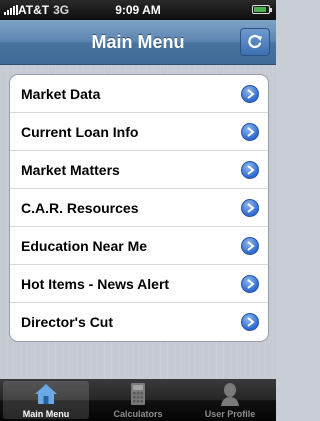 This screenshot has width=320, height=421. What do you see at coordinates (46, 414) in the screenshot?
I see `tab-label: Main Menu` at bounding box center [46, 414].